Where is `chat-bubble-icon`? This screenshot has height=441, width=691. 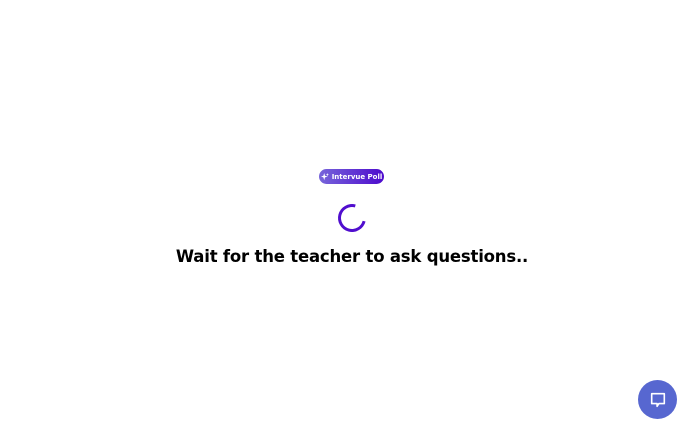 chat-bubble-icon is located at coordinates (657, 399).